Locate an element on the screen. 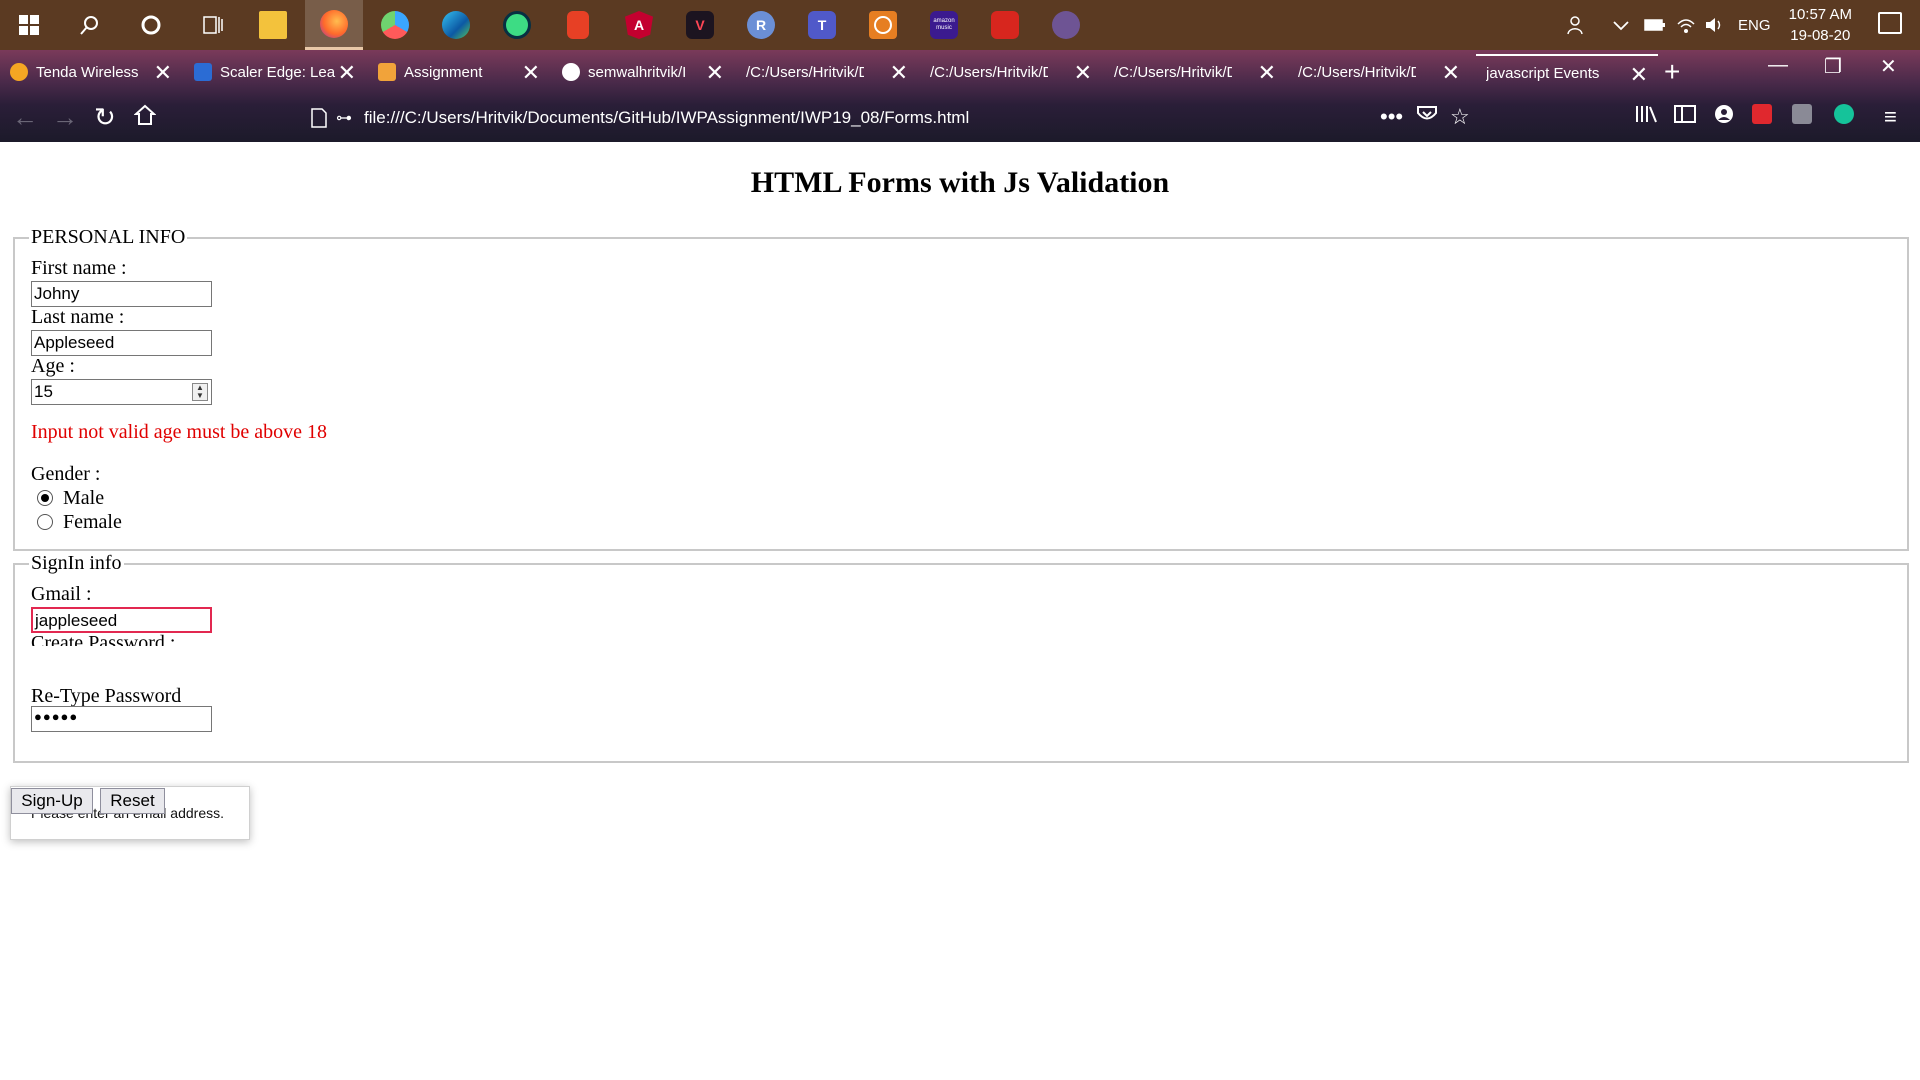  library-icon is located at coordinates (1646, 117).